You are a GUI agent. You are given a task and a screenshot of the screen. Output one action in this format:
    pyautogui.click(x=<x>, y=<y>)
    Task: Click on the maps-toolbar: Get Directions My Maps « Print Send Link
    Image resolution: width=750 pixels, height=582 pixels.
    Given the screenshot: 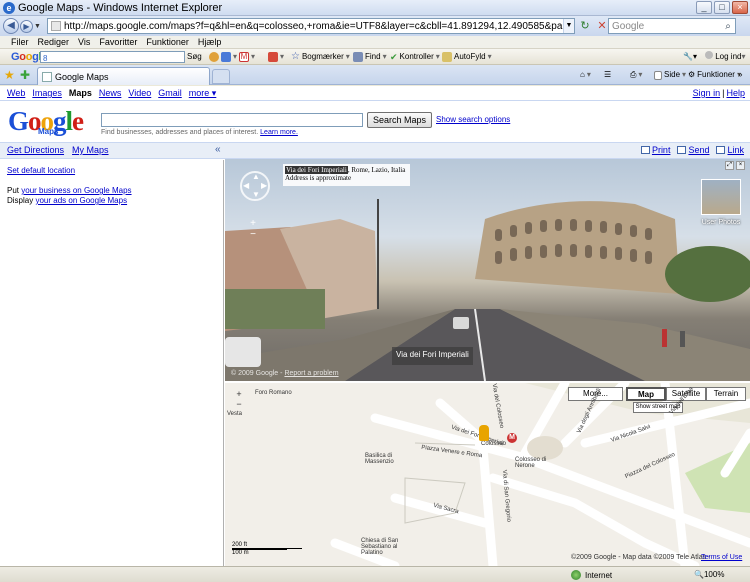 What is the action you would take?
    pyautogui.click(x=375, y=150)
    